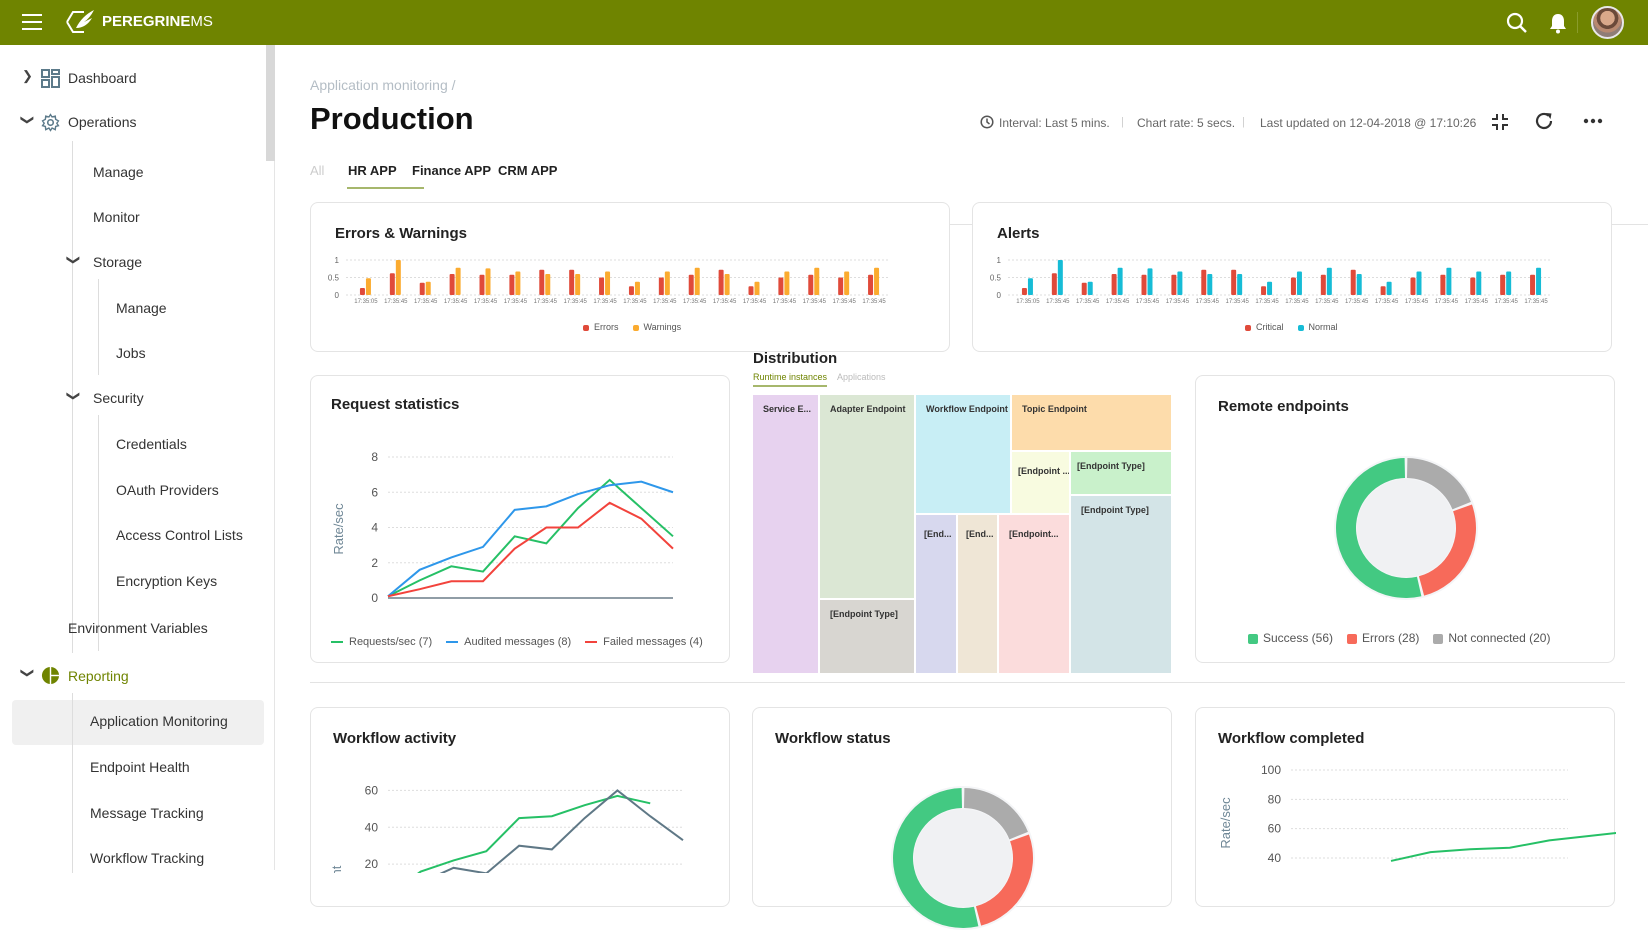 This screenshot has width=1648, height=938. I want to click on sidebar-item-reporting: Reporting, so click(98, 676).